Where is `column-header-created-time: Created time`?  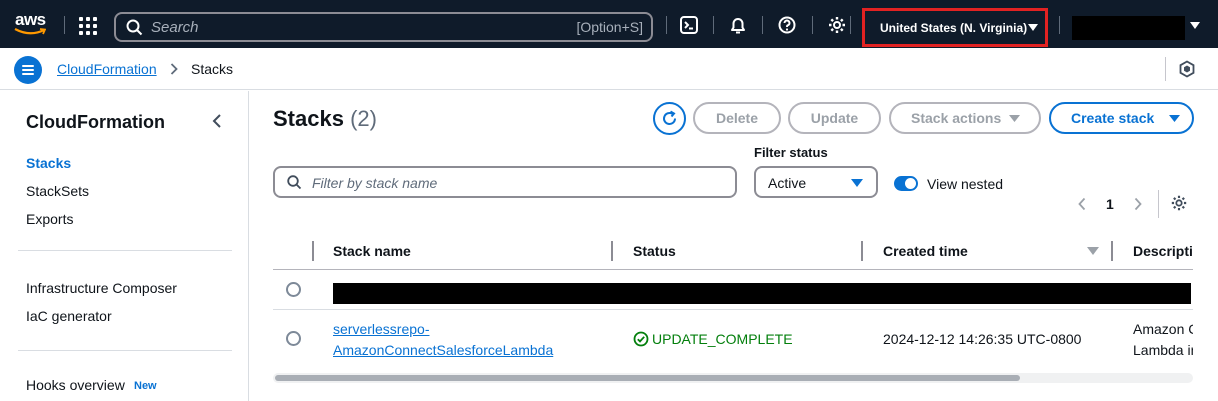 column-header-created-time: Created time is located at coordinates (925, 251).